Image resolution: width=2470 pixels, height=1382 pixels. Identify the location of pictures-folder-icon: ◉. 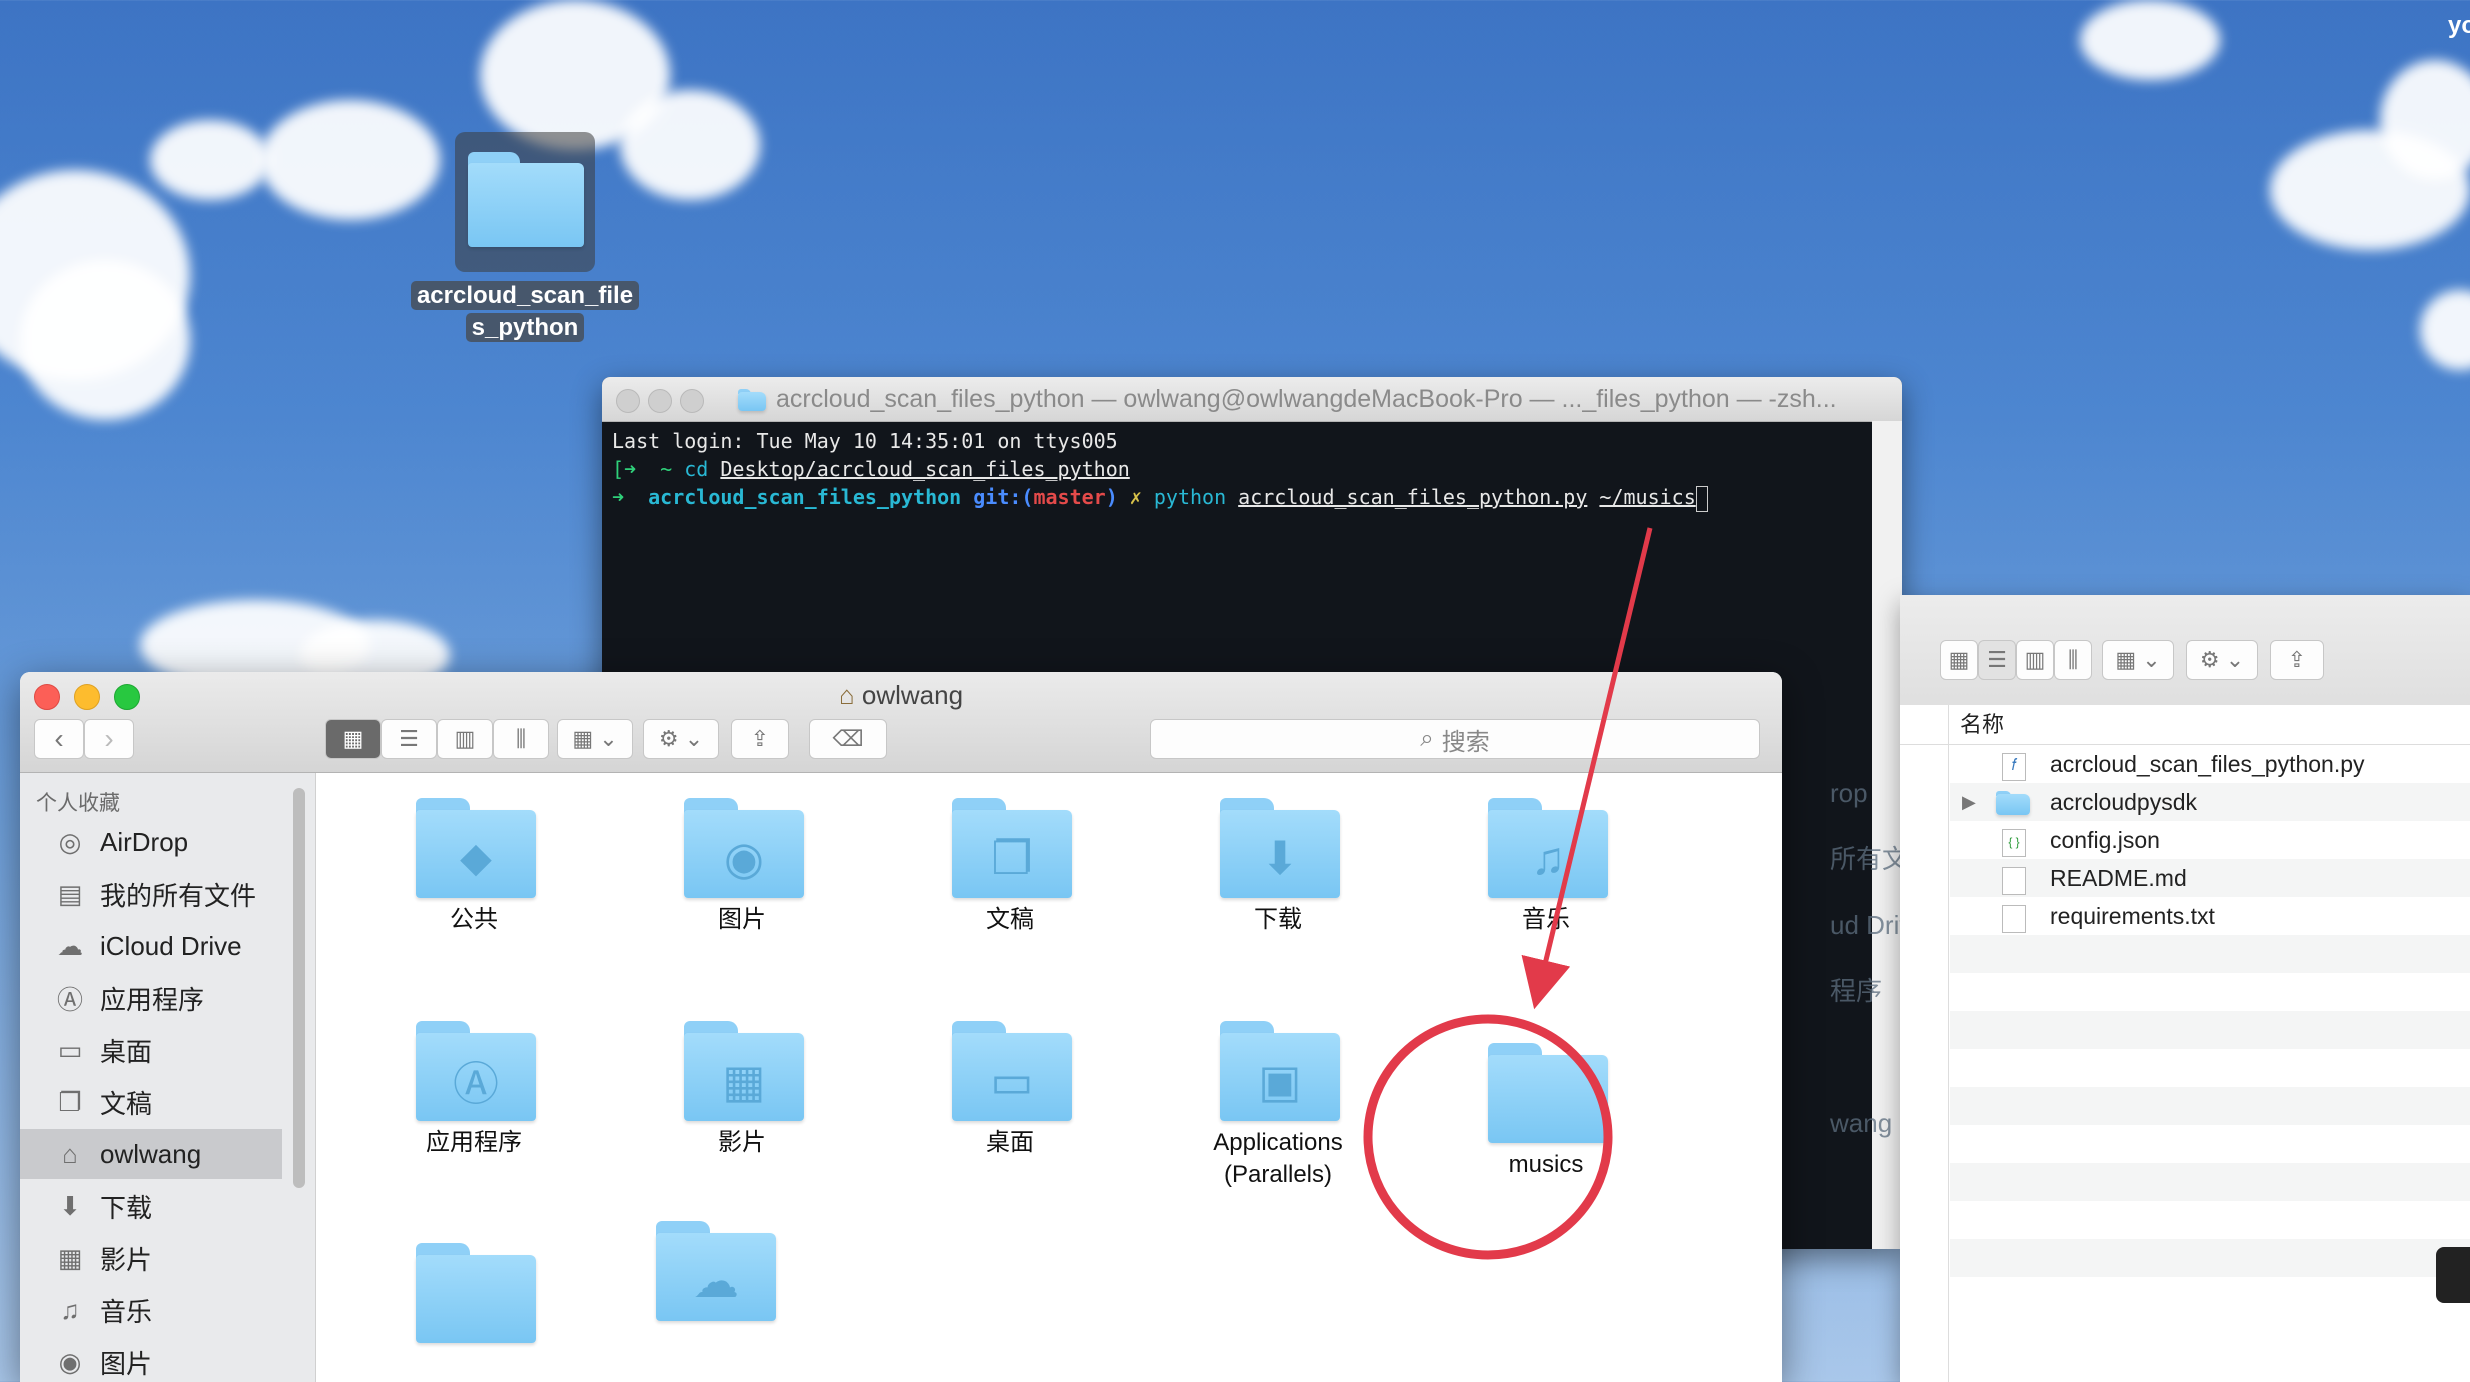
(744, 848).